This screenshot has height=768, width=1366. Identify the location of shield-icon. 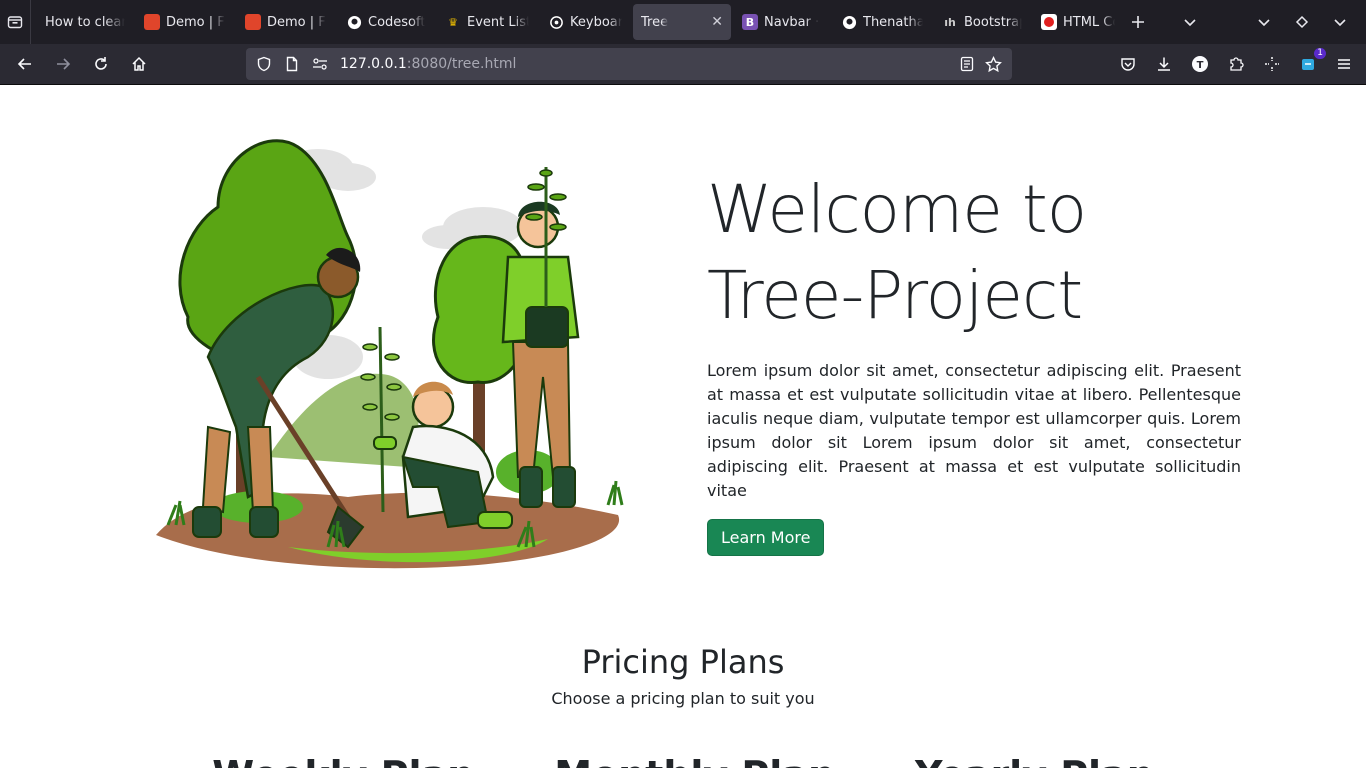
(264, 64).